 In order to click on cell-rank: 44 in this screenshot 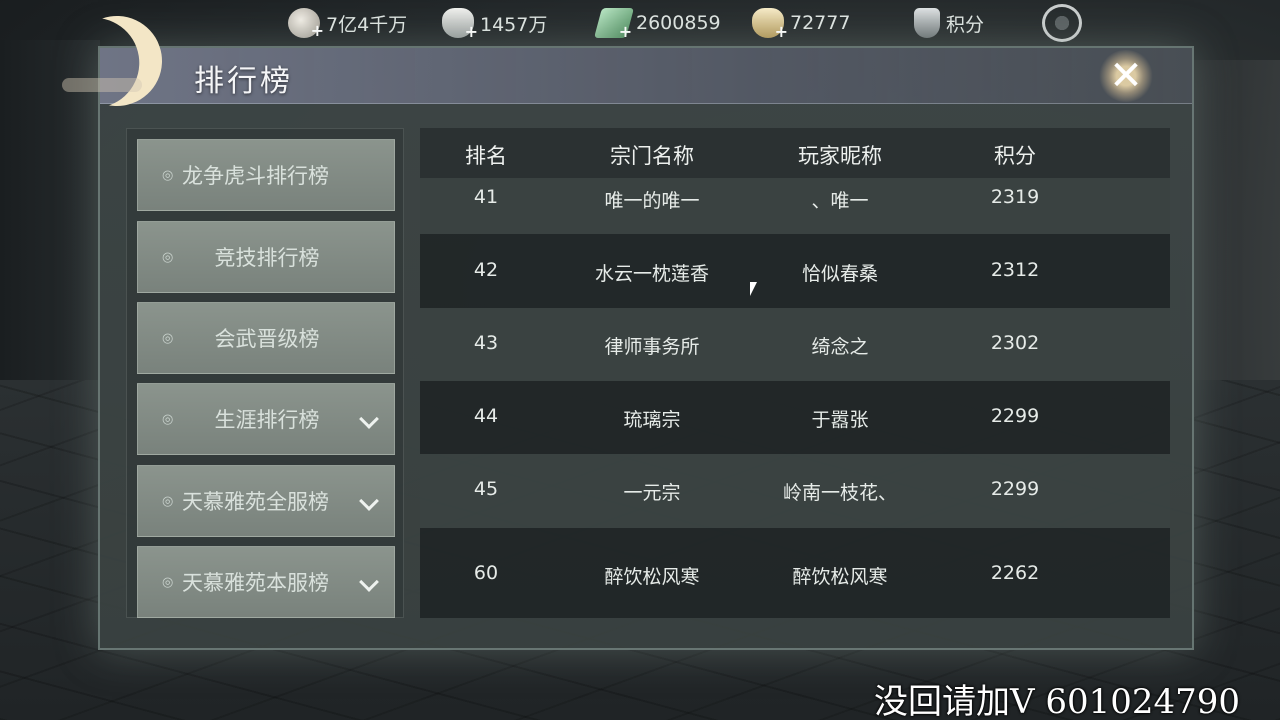, I will do `click(486, 416)`.